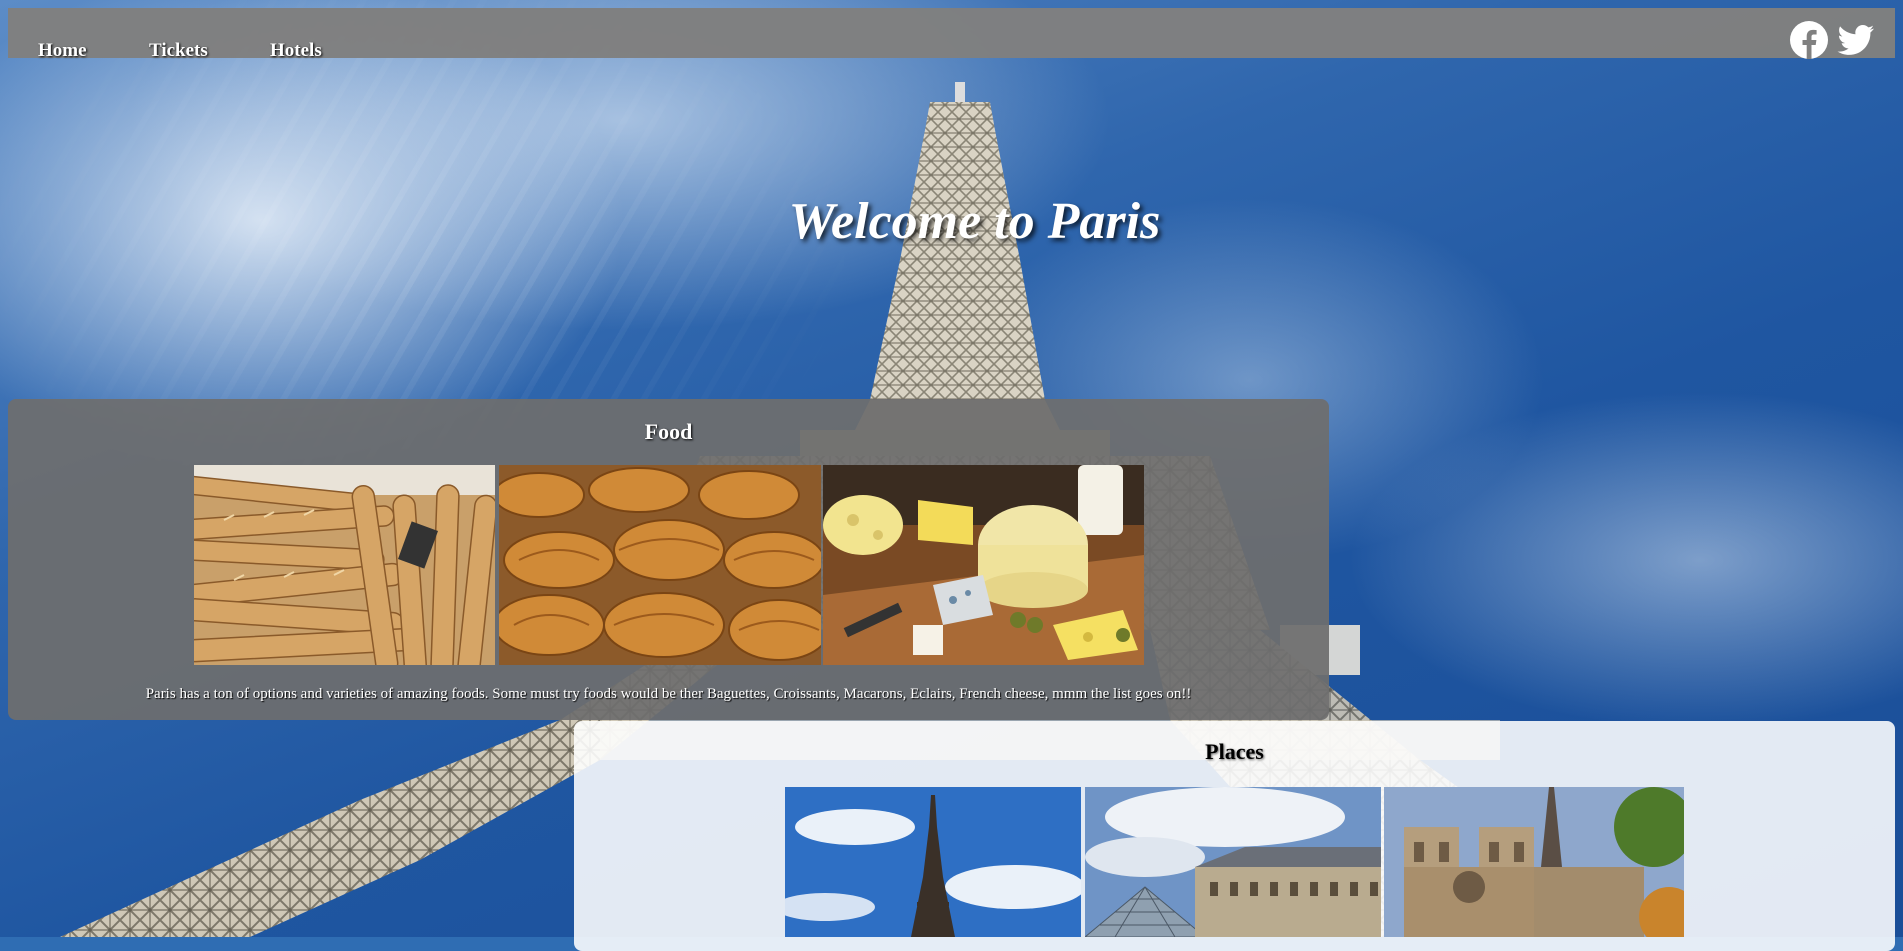 The image size is (1903, 951). Describe the element at coordinates (1233, 862) in the screenshot. I see `place-image-louvre` at that location.